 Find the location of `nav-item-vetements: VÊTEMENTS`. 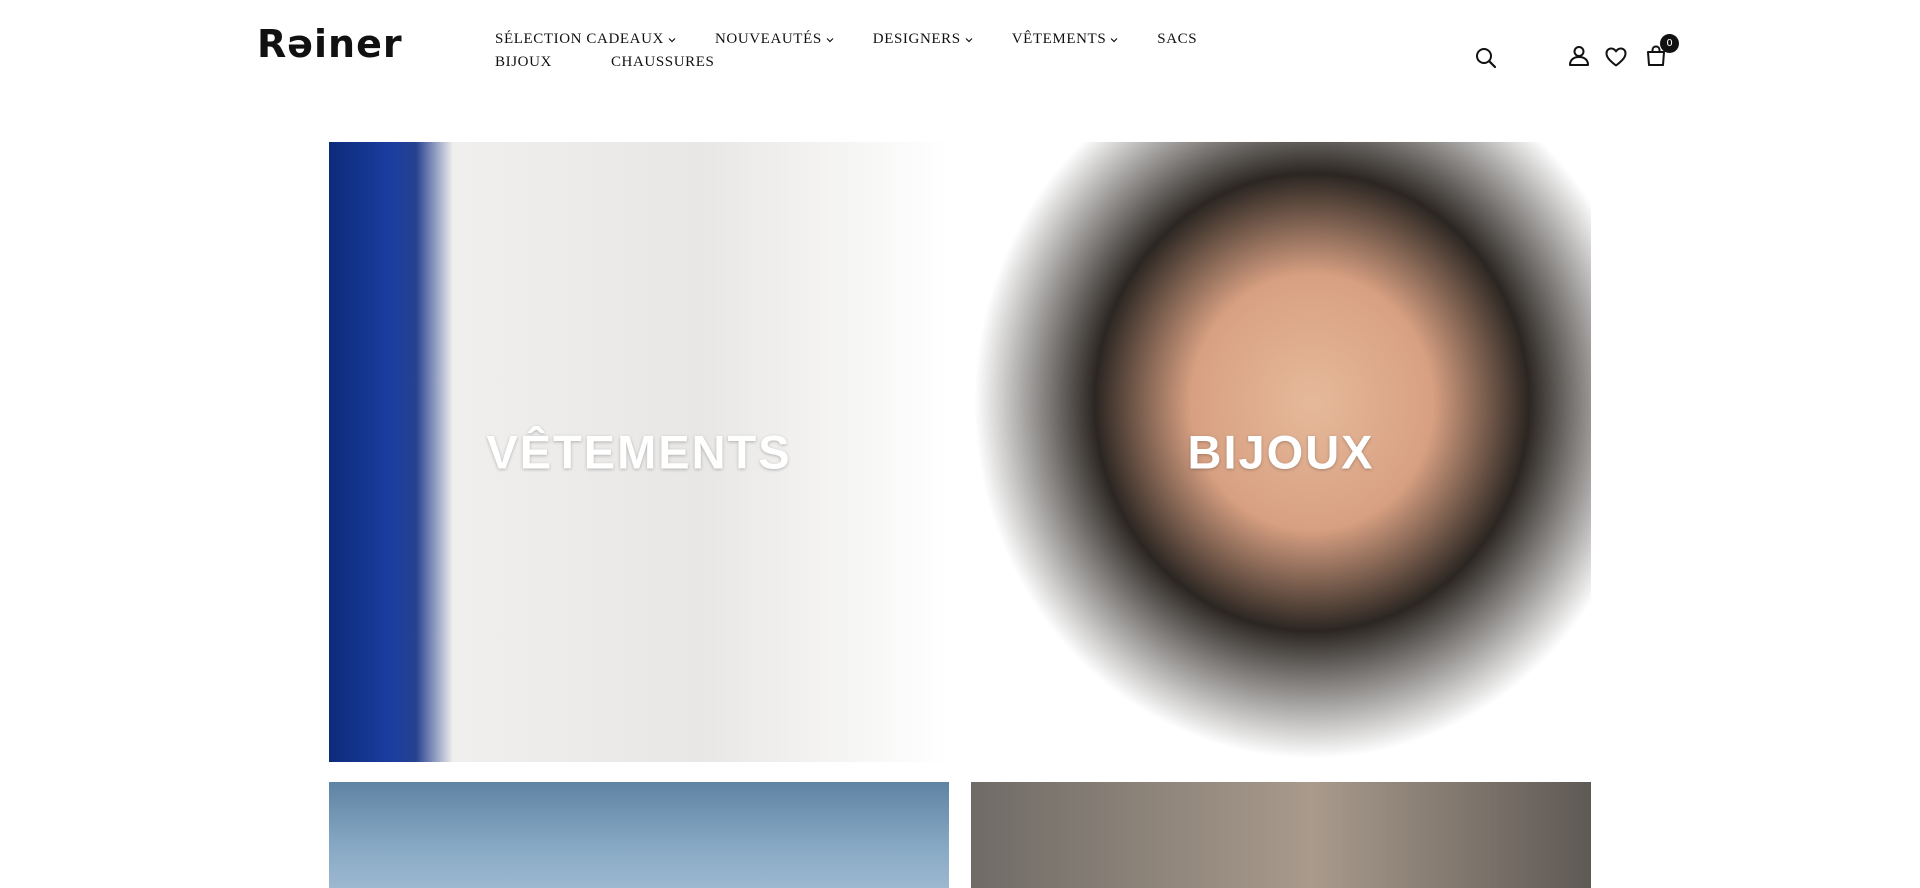

nav-item-vetements: VÊTEMENTS is located at coordinates (1065, 39).